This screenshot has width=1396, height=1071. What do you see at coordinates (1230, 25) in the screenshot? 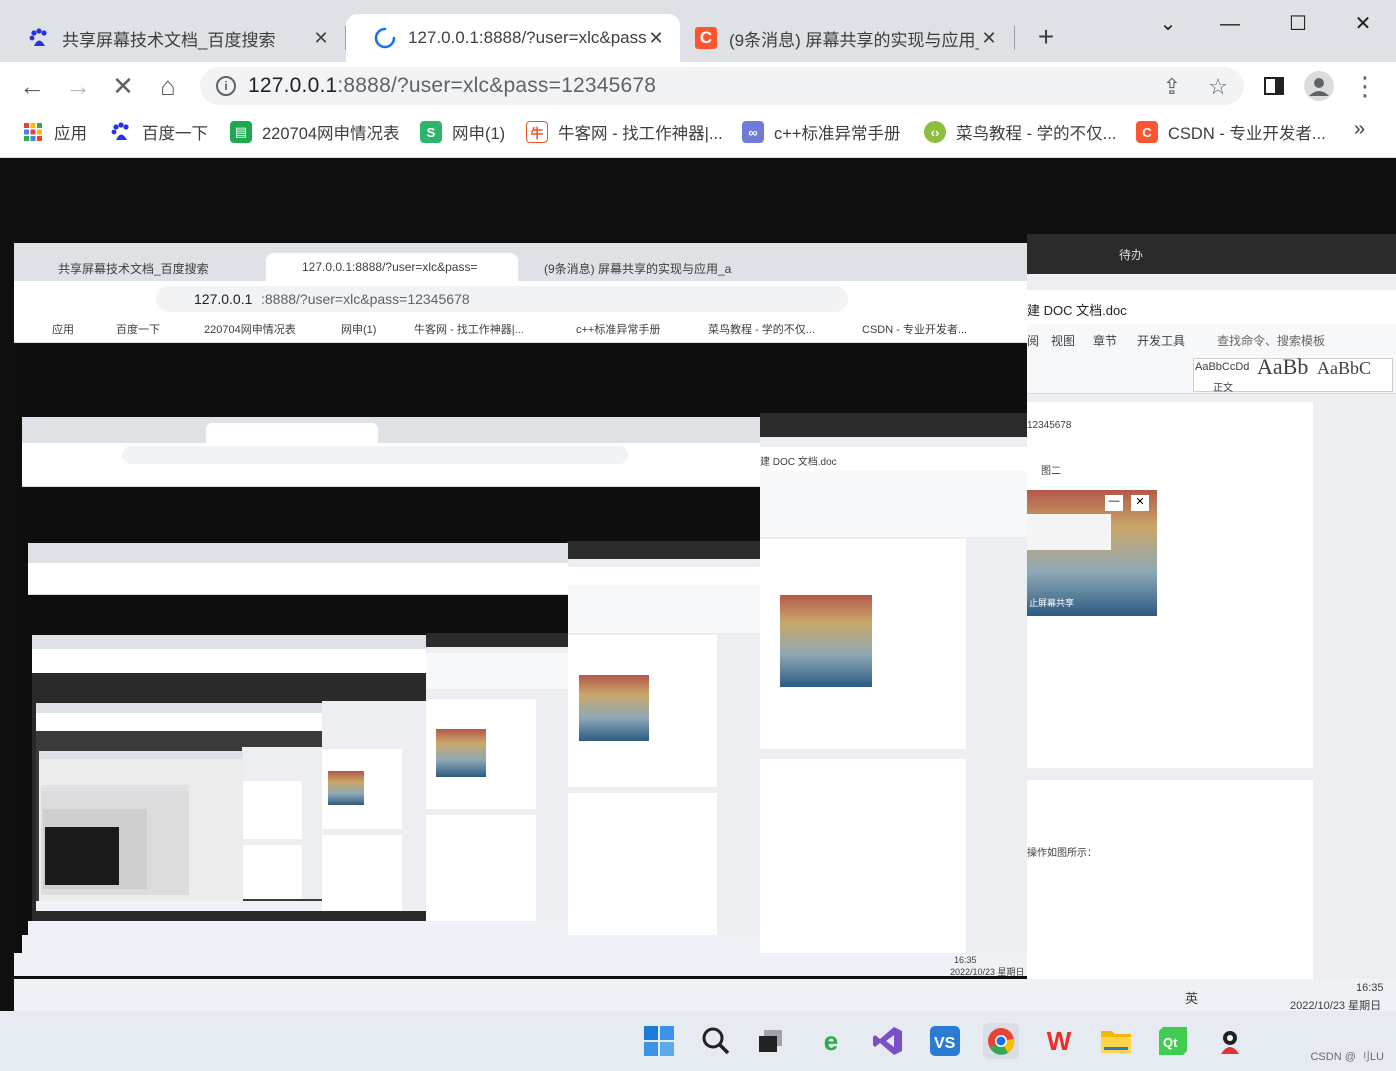
I see `minimize-button: —` at bounding box center [1230, 25].